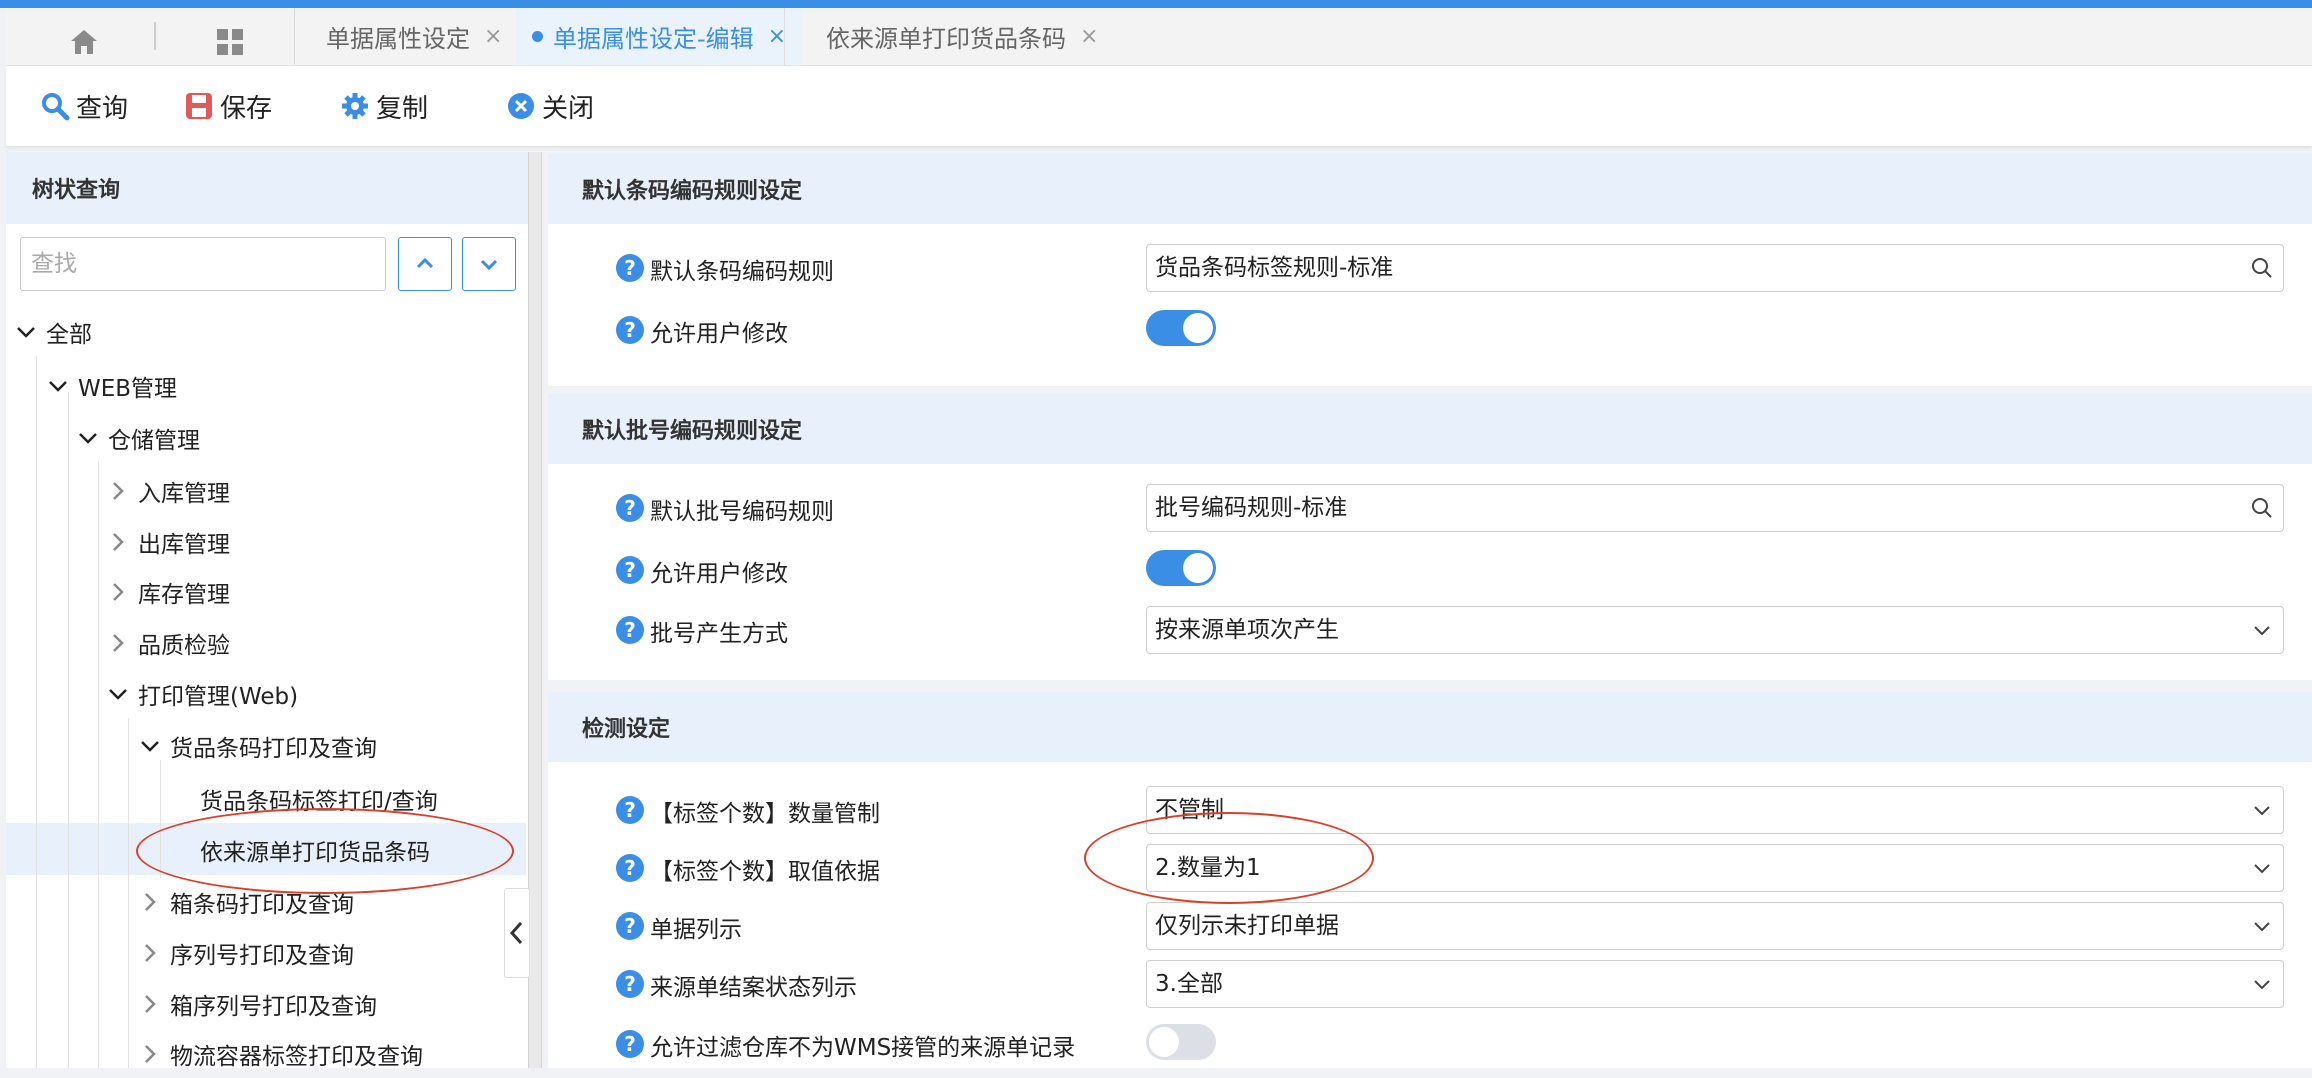  I want to click on allow-user-edit-barcode-toggle, so click(1181, 328).